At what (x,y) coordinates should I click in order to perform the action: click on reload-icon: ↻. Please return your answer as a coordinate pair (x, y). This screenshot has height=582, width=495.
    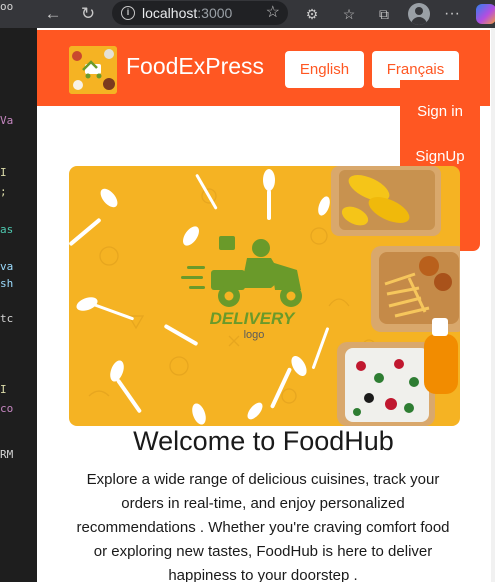
    Looking at the image, I should click on (88, 14).